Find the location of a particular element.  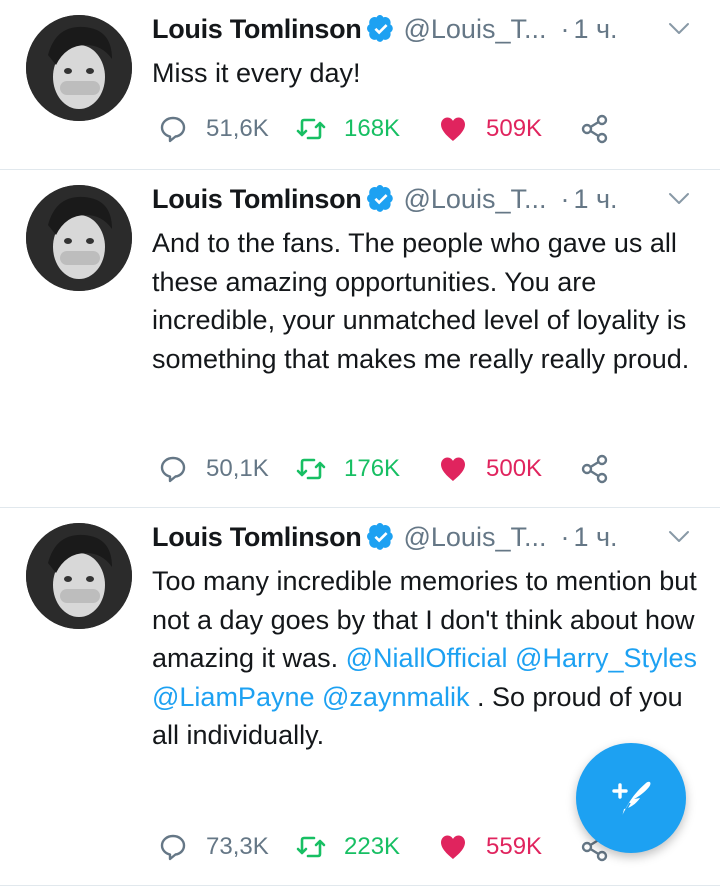

reply-button: 73,3K is located at coordinates (213, 847).